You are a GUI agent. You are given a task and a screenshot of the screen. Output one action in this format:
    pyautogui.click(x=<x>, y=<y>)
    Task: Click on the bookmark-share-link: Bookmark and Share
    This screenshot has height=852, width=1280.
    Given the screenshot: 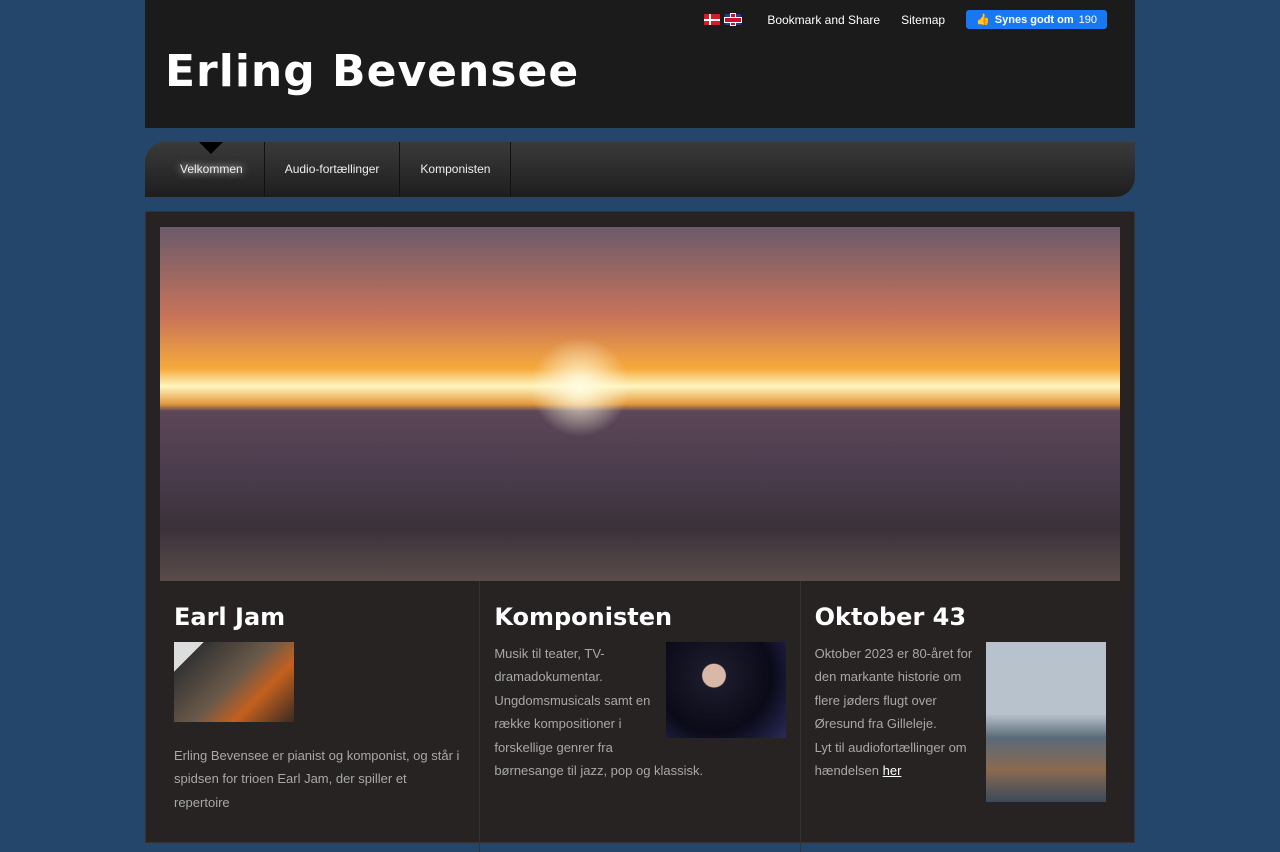 What is the action you would take?
    pyautogui.click(x=823, y=20)
    